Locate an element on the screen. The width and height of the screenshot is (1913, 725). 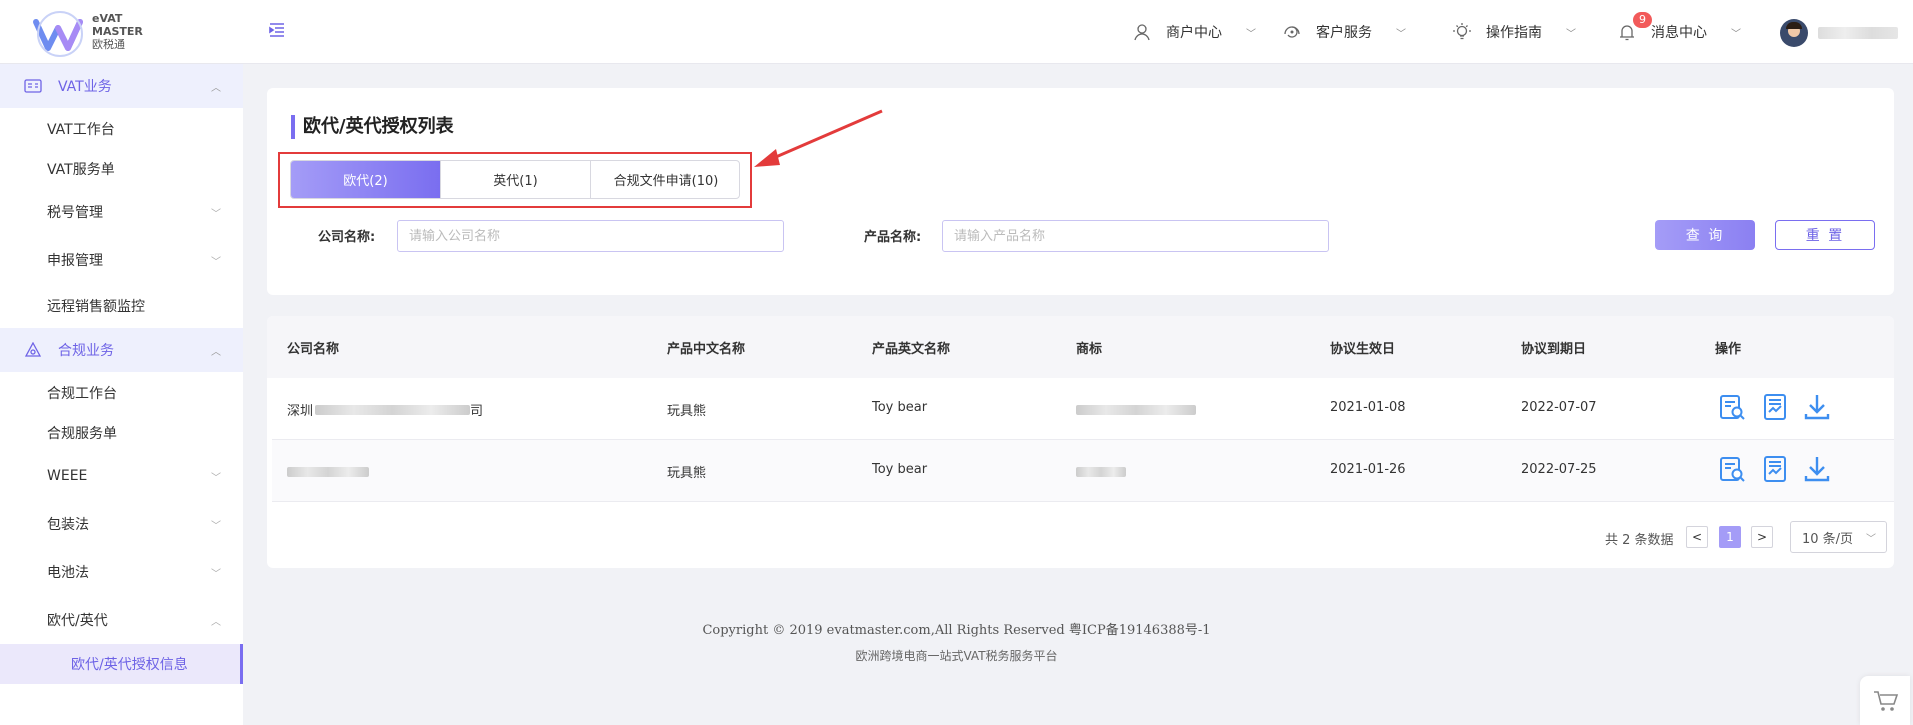
sidebar-item-weee: WEEE ﹀ is located at coordinates (121, 476).